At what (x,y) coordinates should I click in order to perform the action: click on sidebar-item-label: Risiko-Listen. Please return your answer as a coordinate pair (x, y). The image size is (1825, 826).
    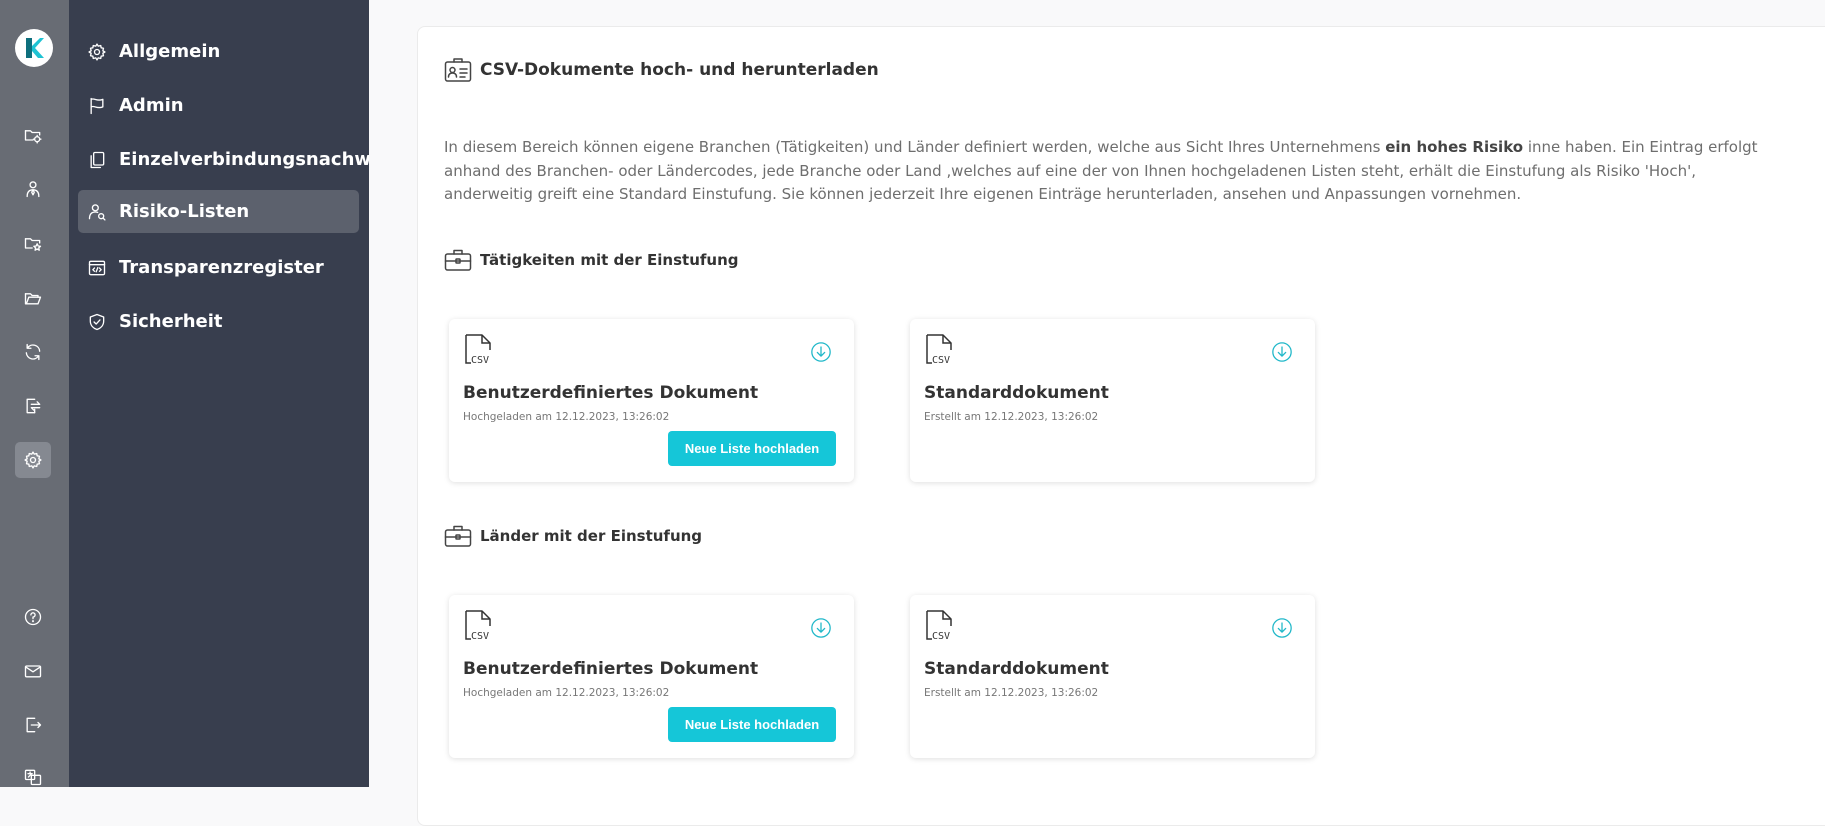
    Looking at the image, I should click on (184, 211).